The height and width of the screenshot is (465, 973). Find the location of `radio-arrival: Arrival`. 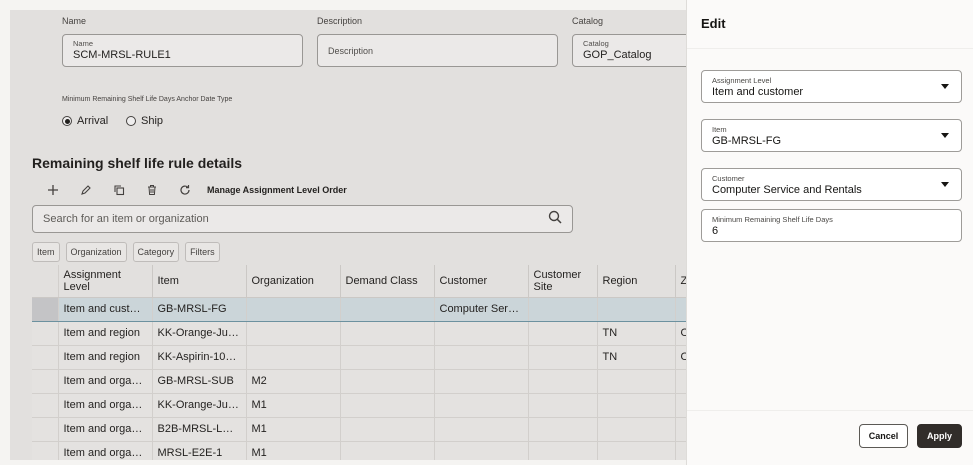

radio-arrival: Arrival is located at coordinates (85, 121).